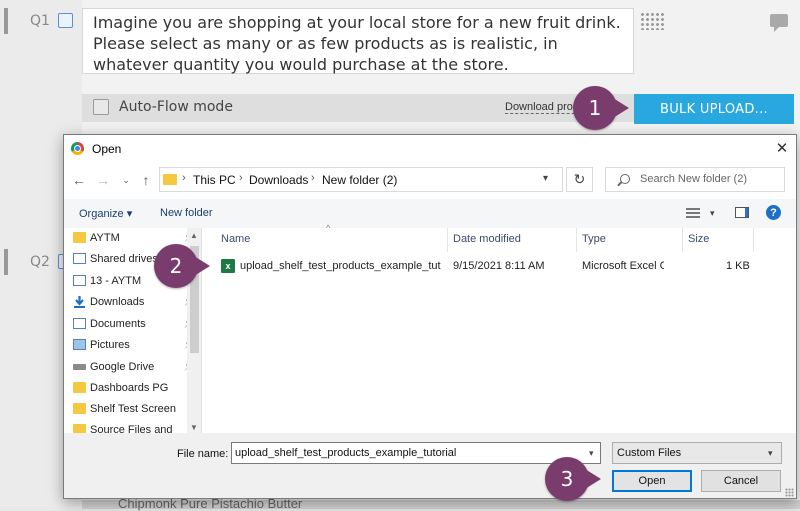  I want to click on dialog-title-bar: Open ✕, so click(430, 149).